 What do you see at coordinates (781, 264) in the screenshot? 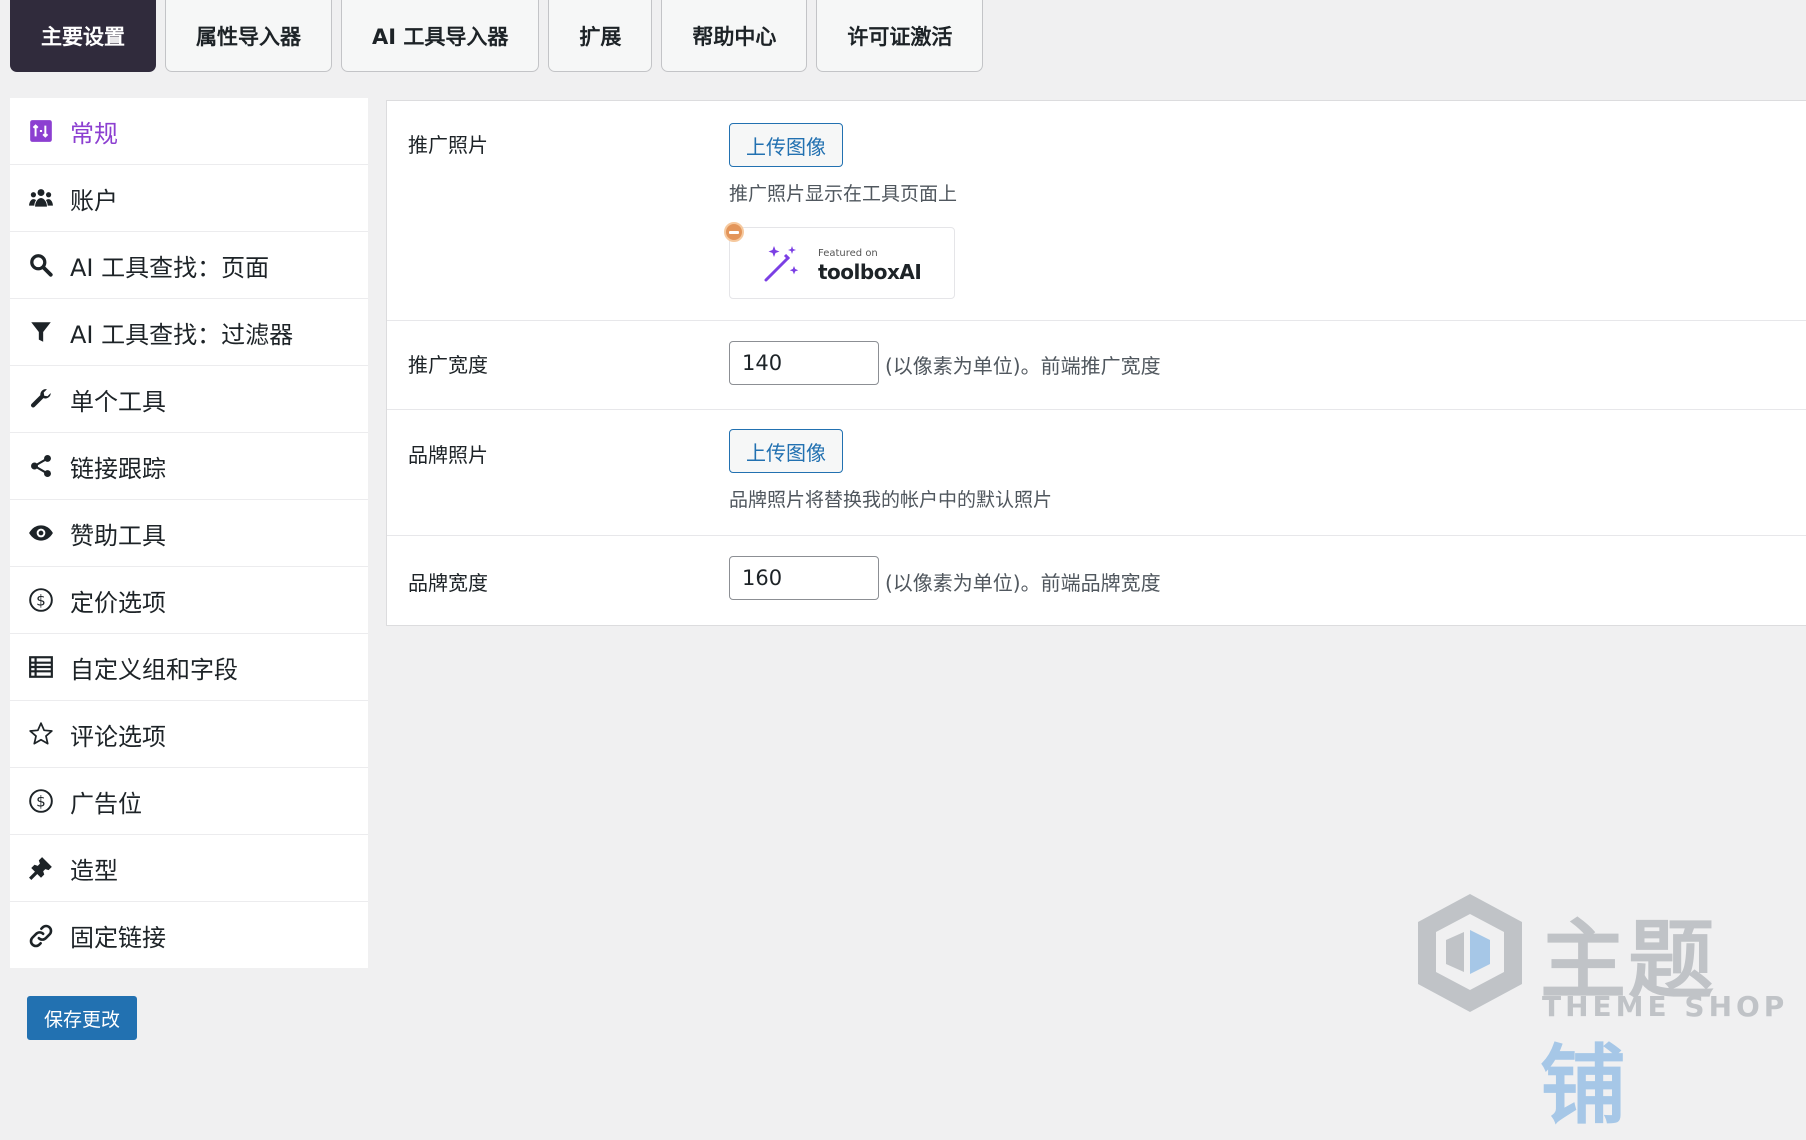
I see `magic-wand-icon` at bounding box center [781, 264].